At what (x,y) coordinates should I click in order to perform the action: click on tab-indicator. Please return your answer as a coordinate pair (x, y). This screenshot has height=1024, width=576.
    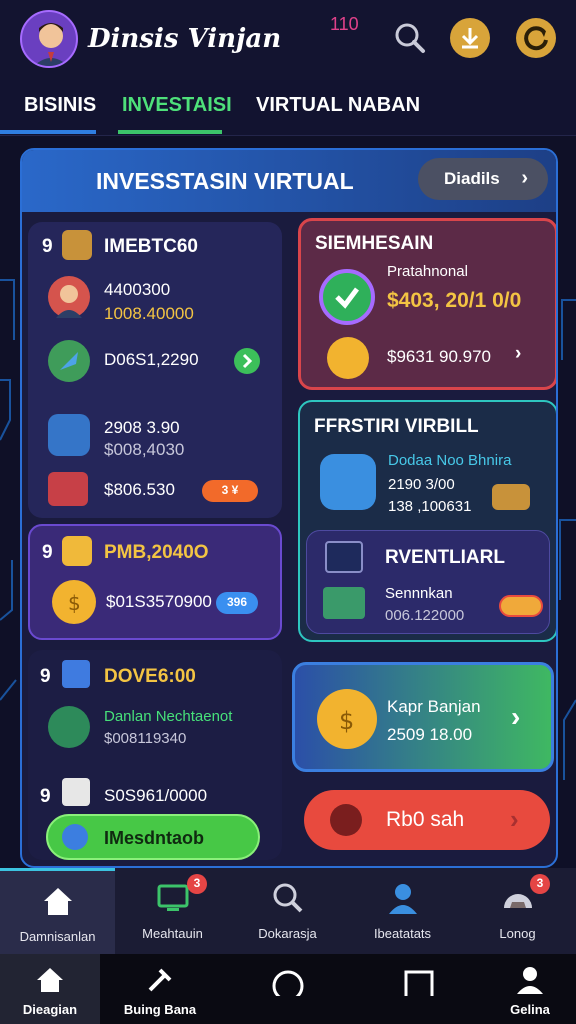
    Looking at the image, I should click on (48, 132).